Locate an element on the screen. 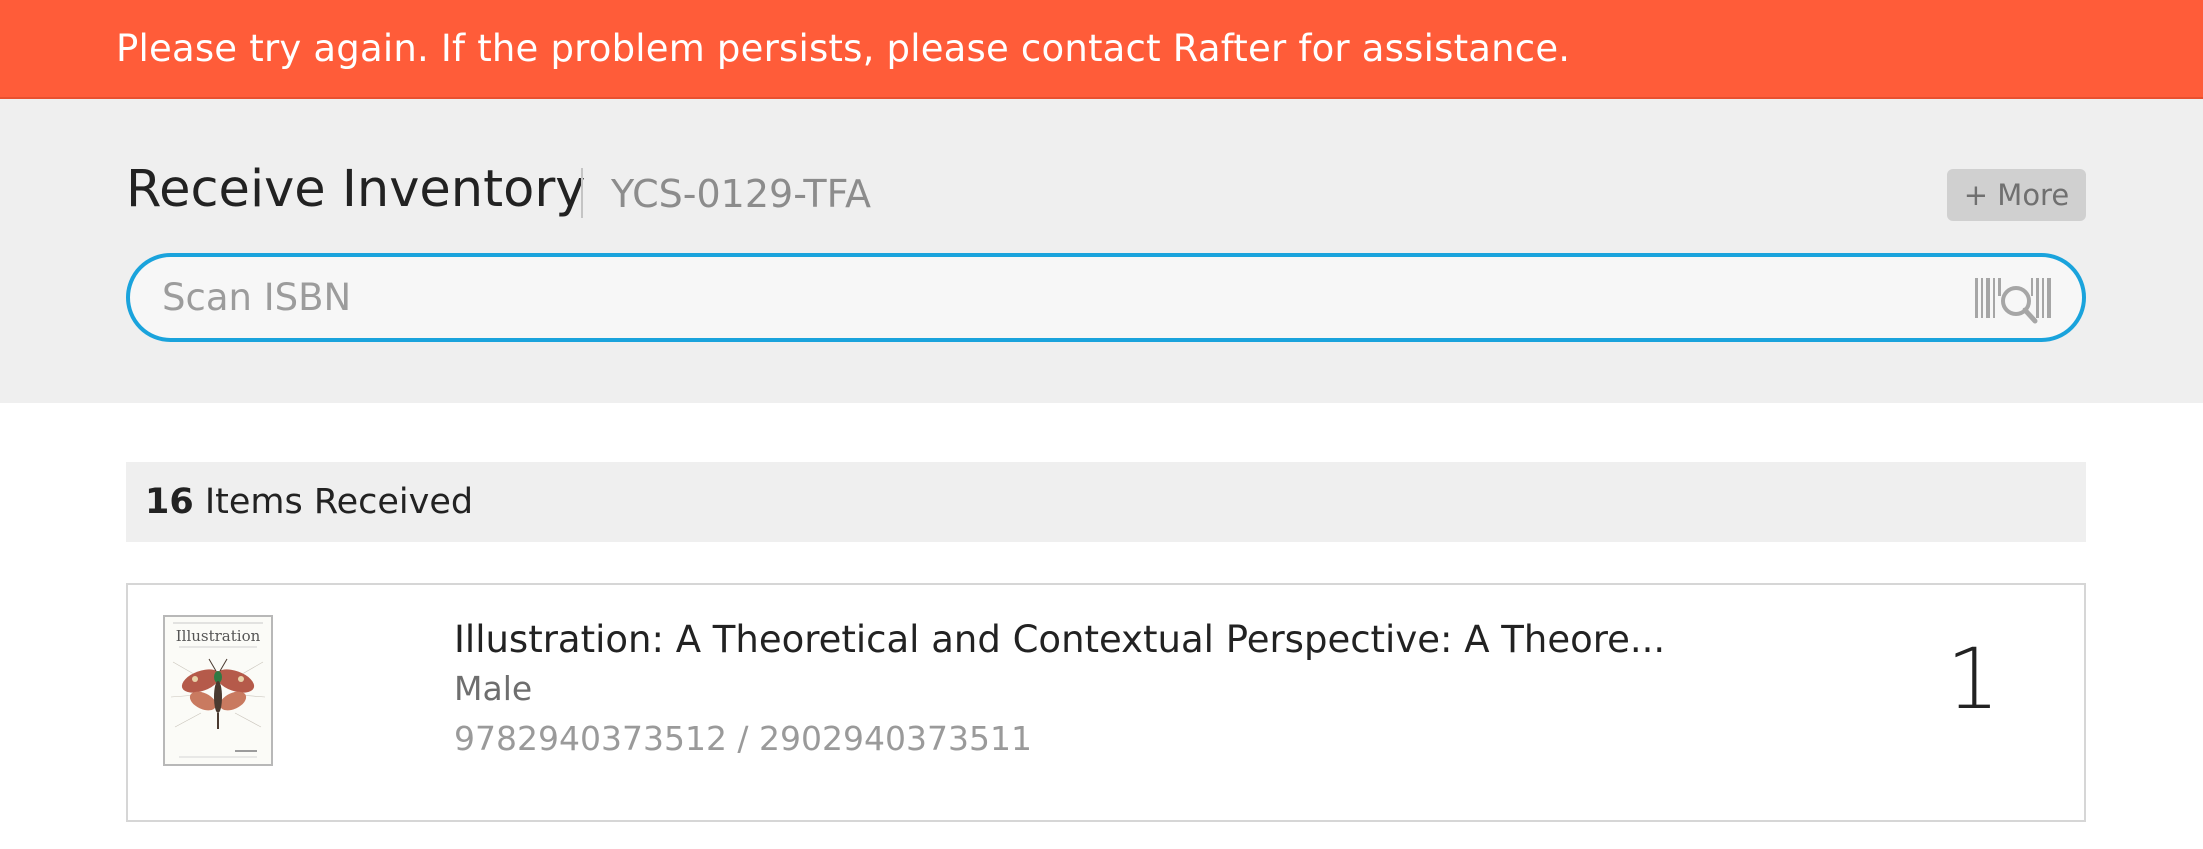 The image size is (2203, 849). items-received-count: 16 is located at coordinates (169, 502).